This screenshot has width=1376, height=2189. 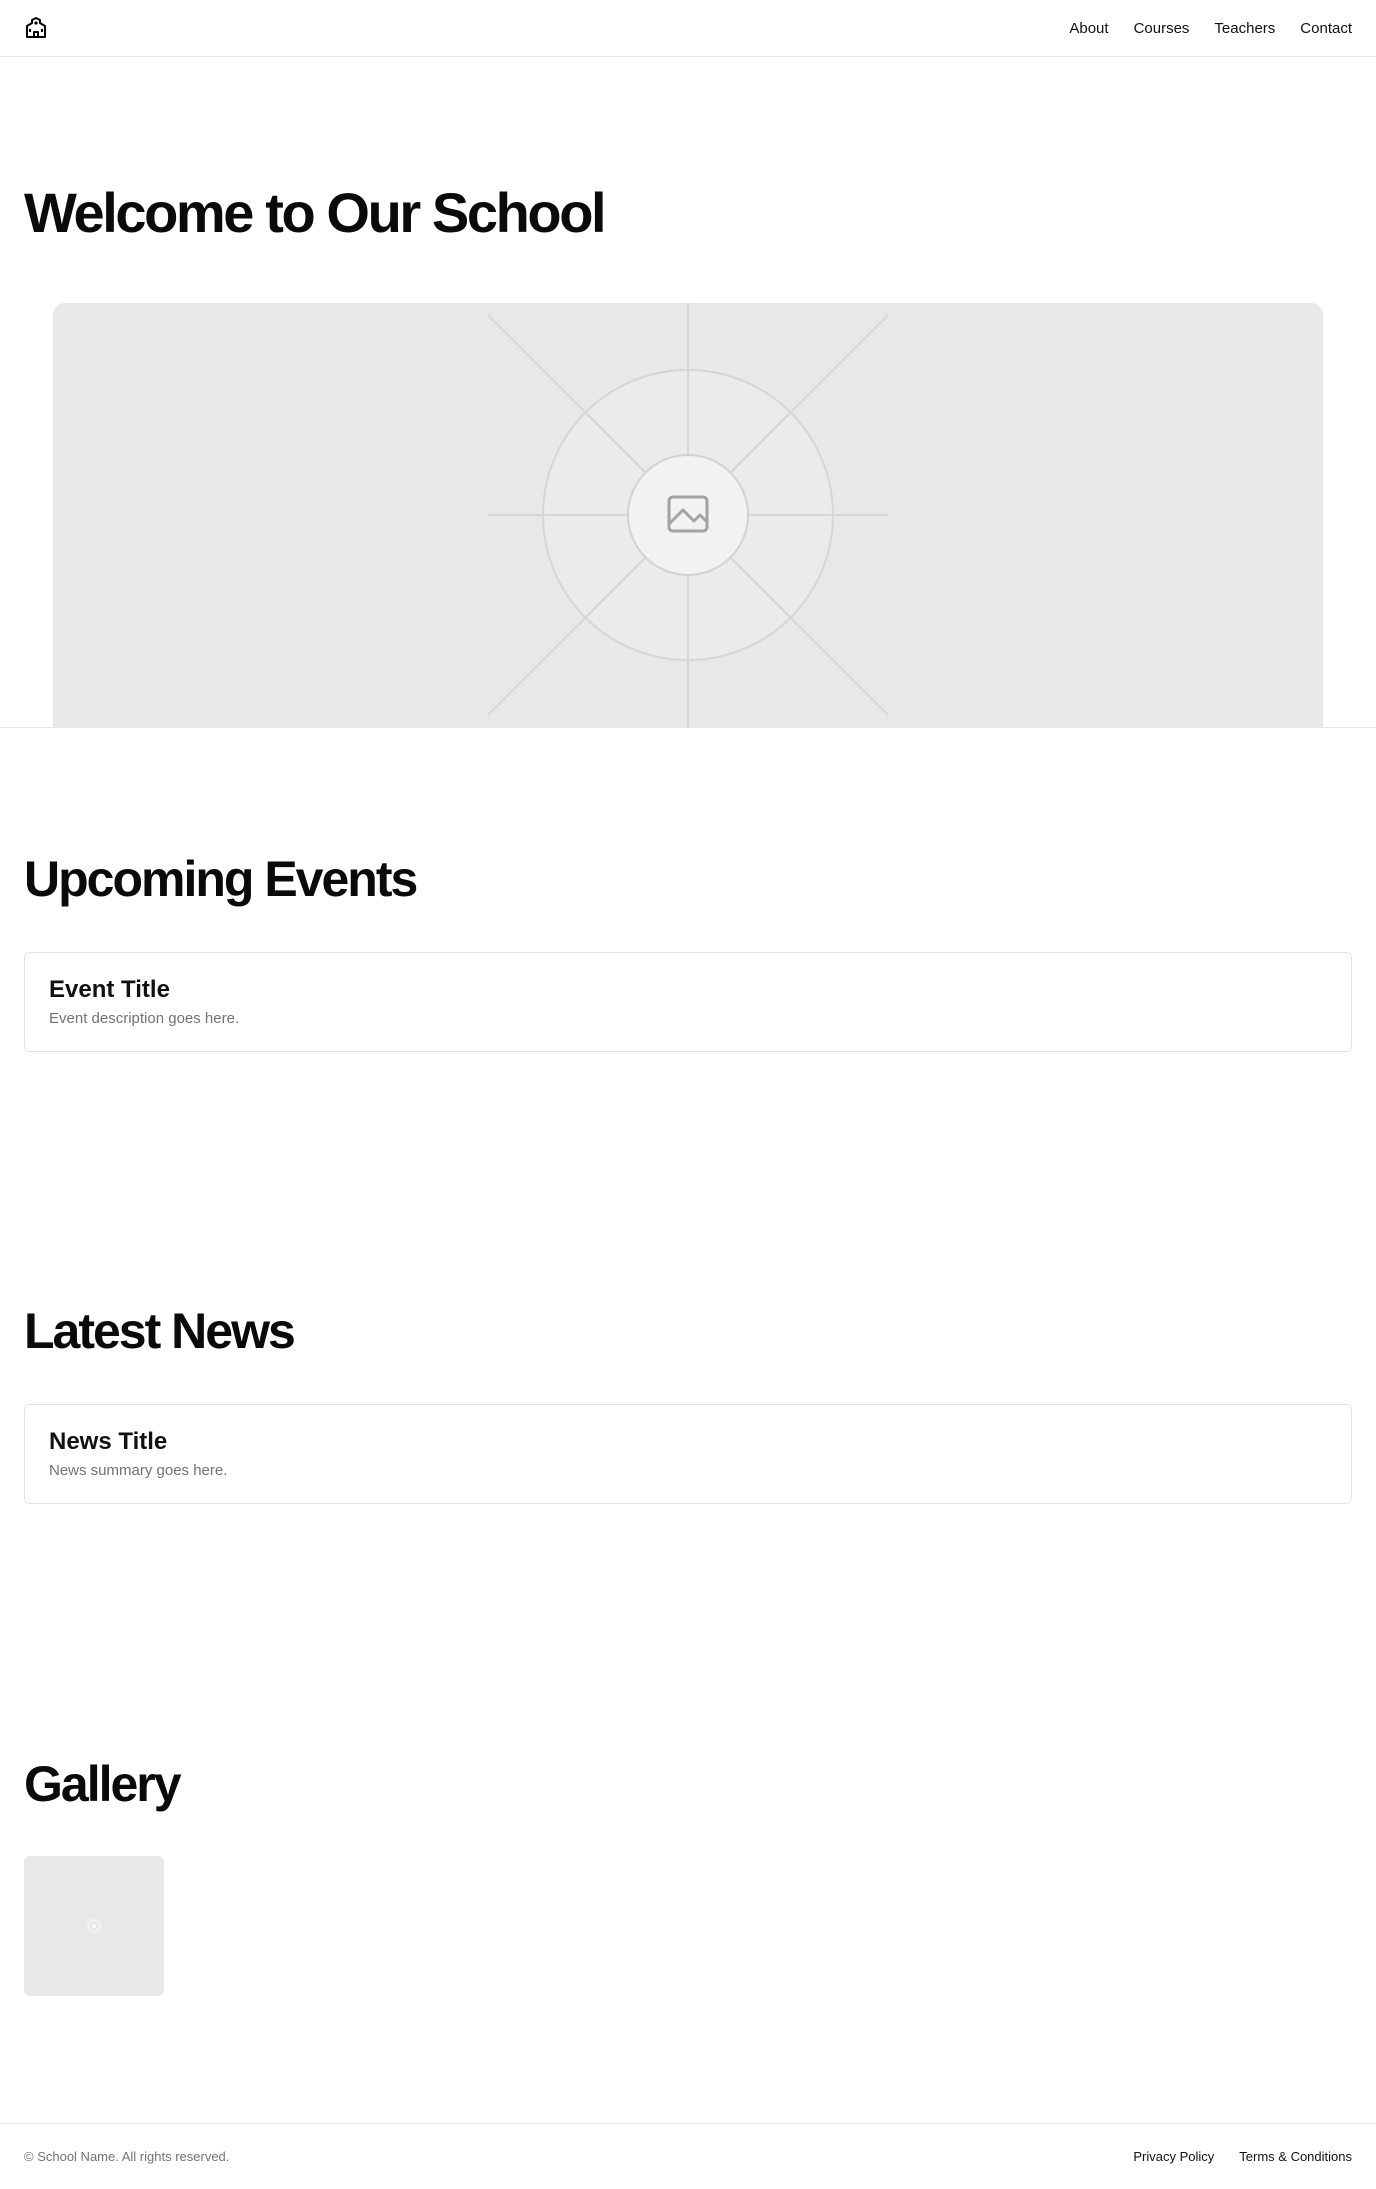 I want to click on gallery-section-title: Gallery, so click(x=103, y=1784).